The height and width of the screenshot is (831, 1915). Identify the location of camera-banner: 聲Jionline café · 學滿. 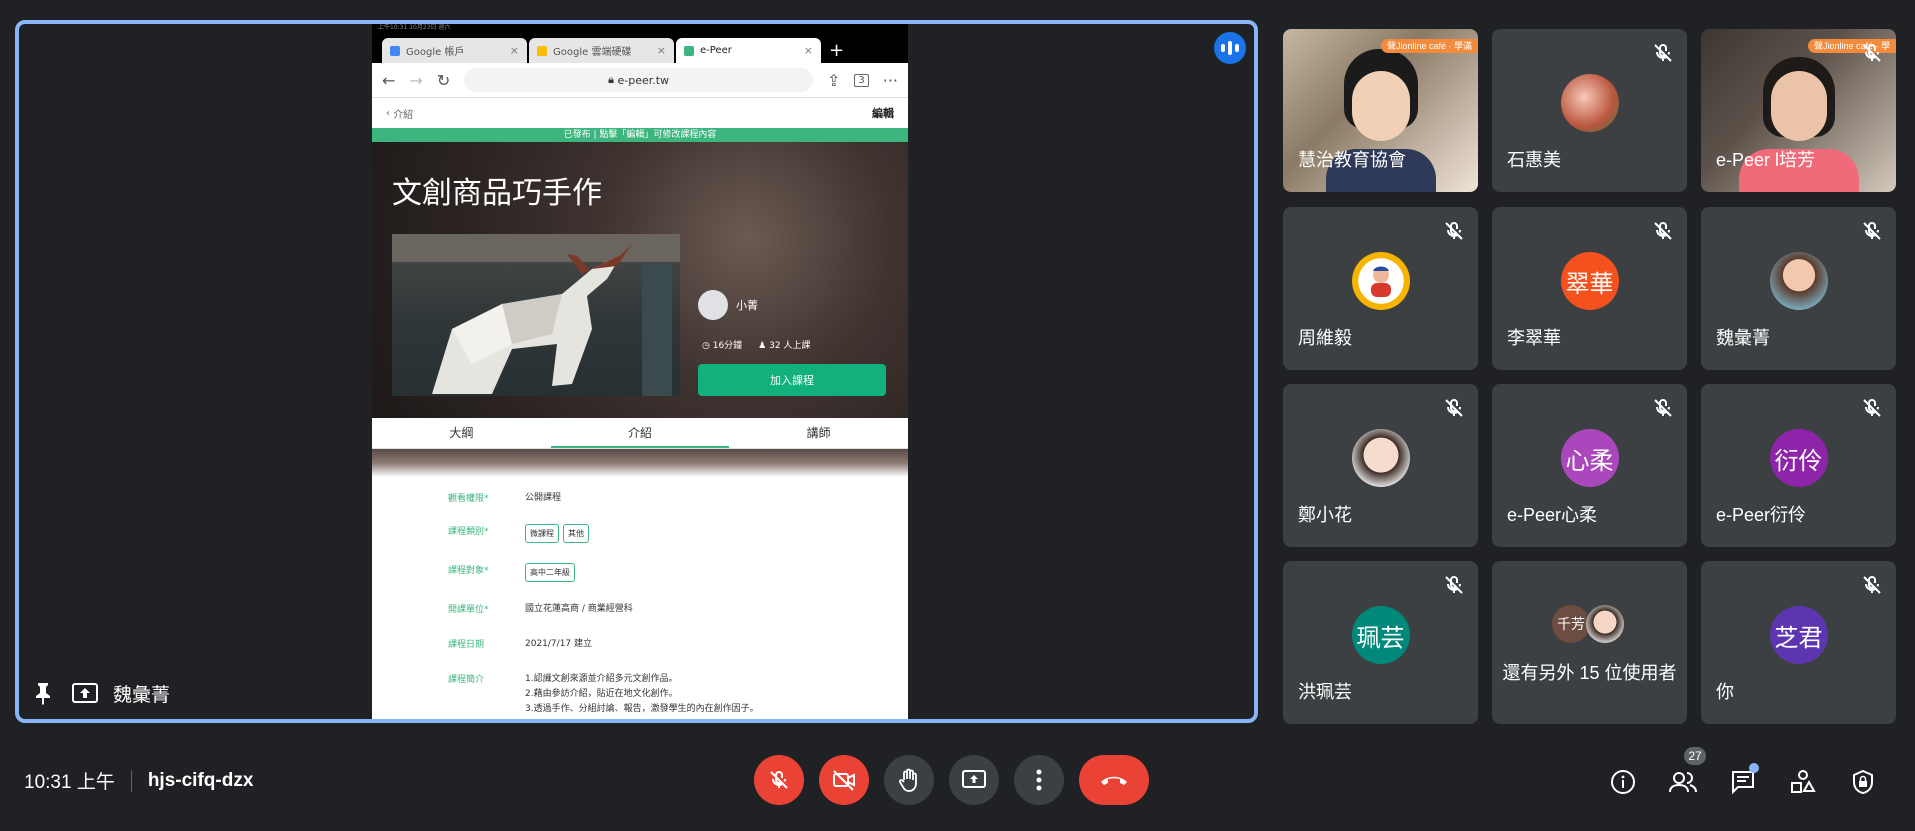
(1429, 46).